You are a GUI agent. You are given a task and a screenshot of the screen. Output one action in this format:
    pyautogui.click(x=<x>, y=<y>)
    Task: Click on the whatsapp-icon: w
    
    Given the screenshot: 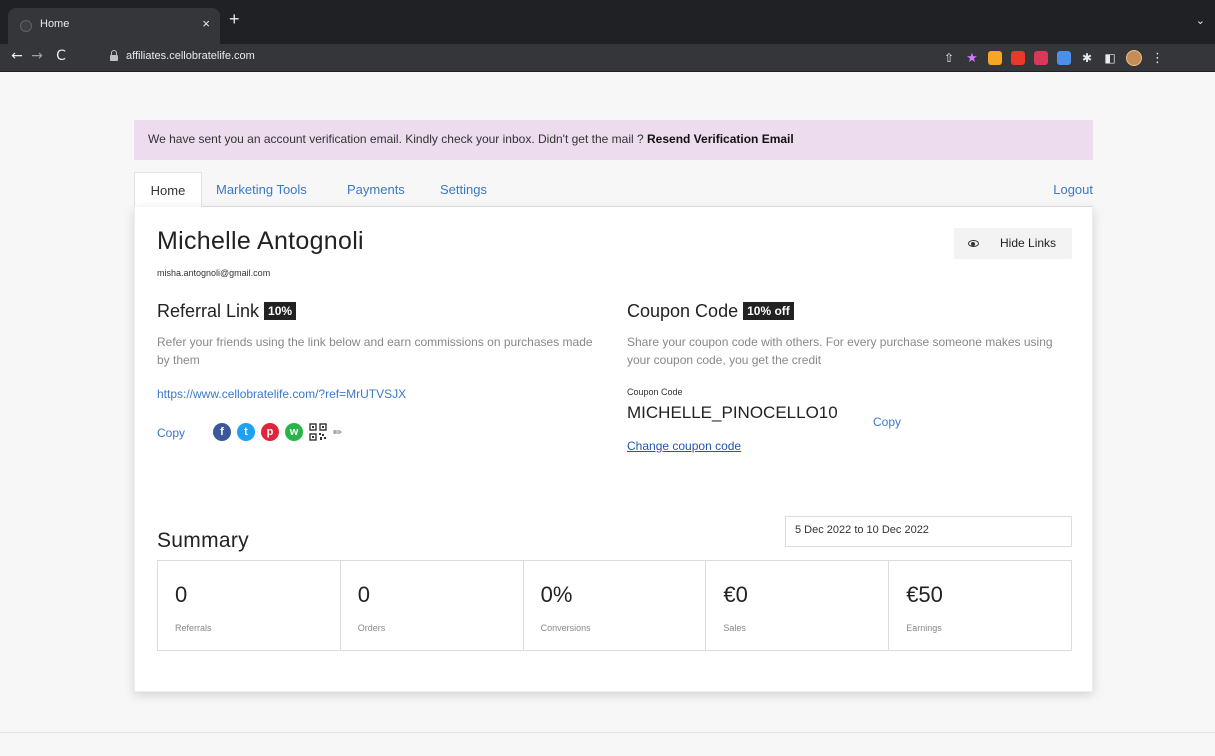 What is the action you would take?
    pyautogui.click(x=294, y=432)
    